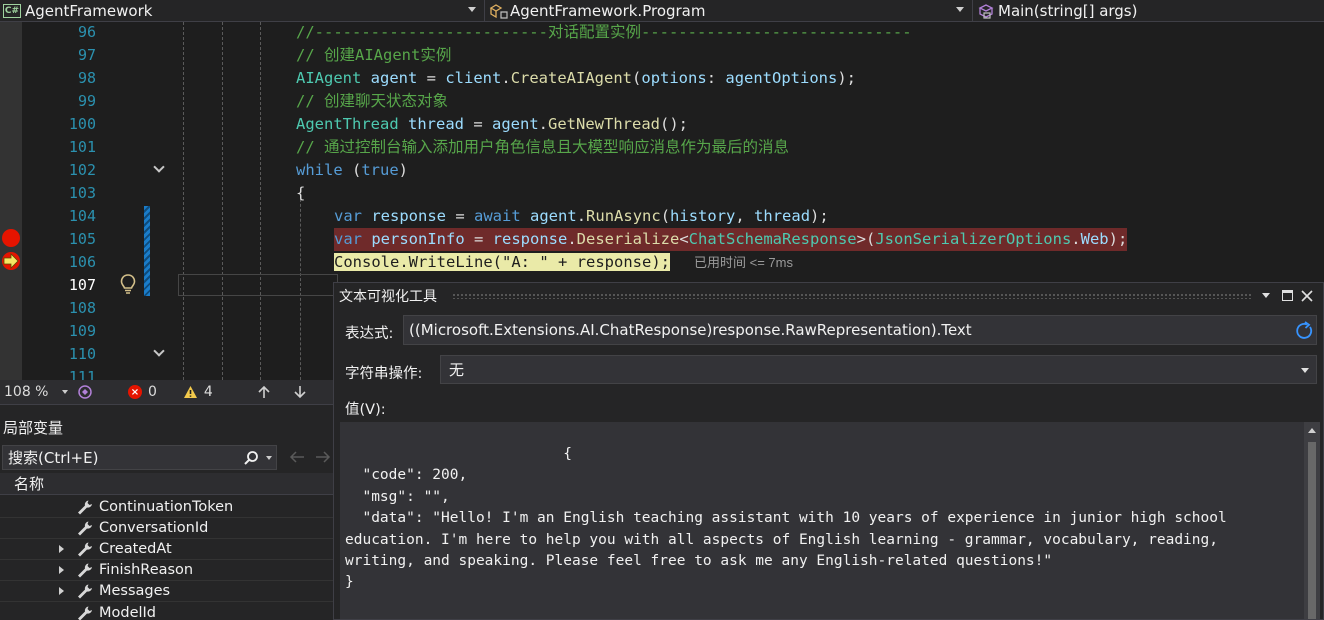  Describe the element at coordinates (198, 392) in the screenshot. I see `warning-count: 4` at that location.